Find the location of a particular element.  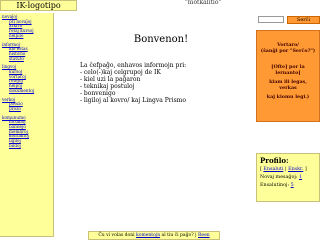

new-messages-row: Novaj mesaĝoj: 1 is located at coordinates (288, 178).